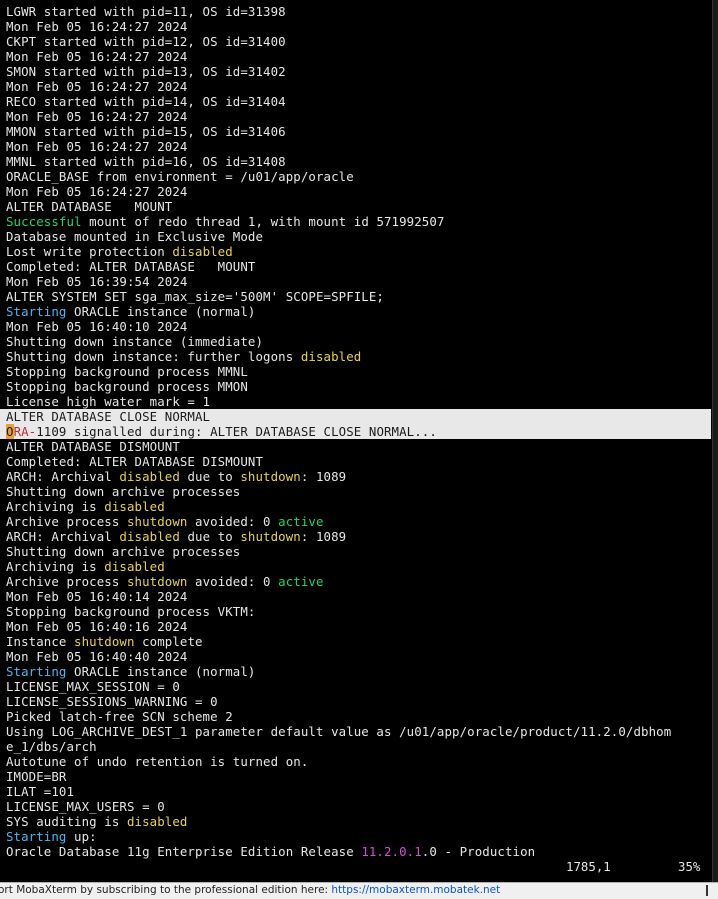 The height and width of the screenshot is (899, 718). What do you see at coordinates (157, 761) in the screenshot?
I see `terminal-text-segment: Autotune of undo retention is turned on.` at bounding box center [157, 761].